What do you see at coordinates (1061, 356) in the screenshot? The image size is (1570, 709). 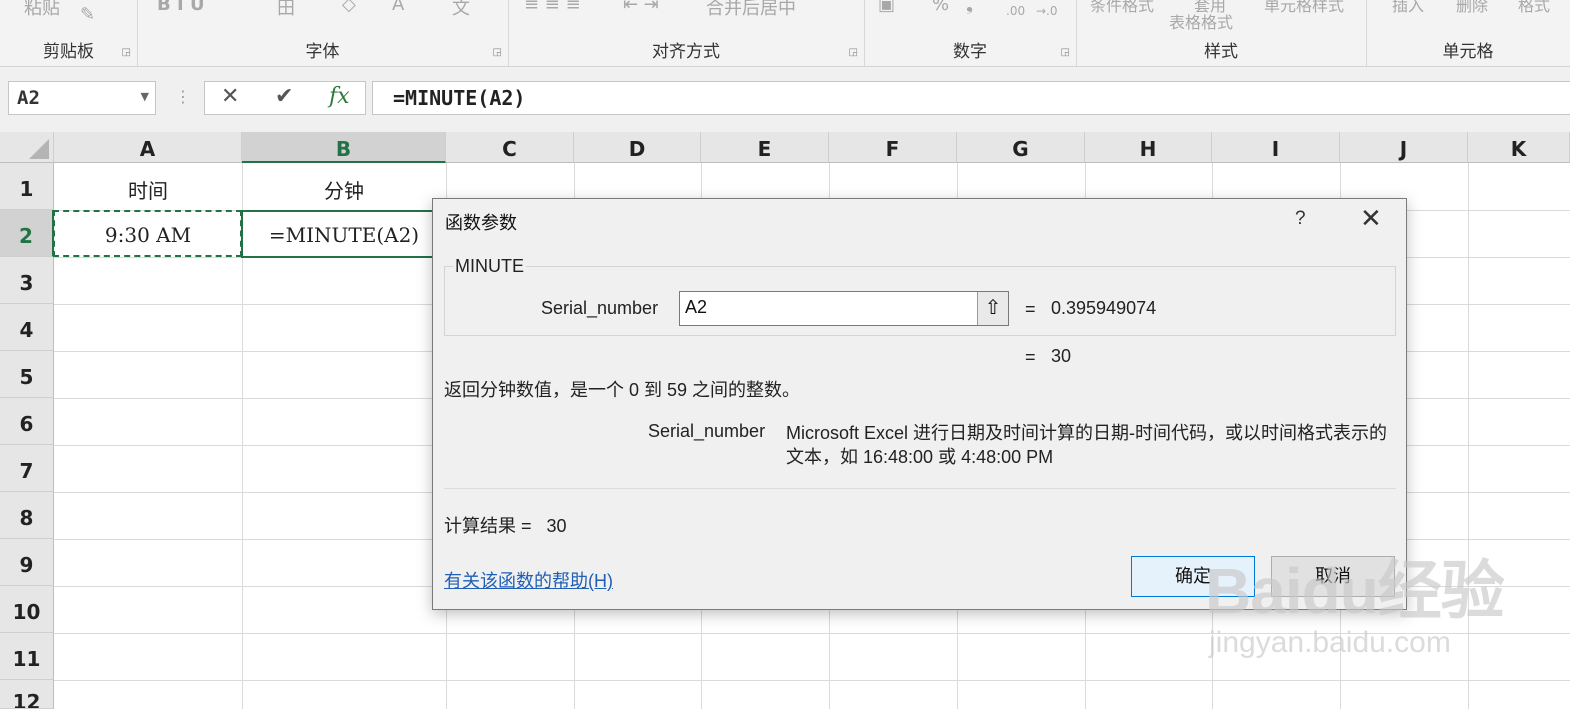 I see `function-result-value: 30` at bounding box center [1061, 356].